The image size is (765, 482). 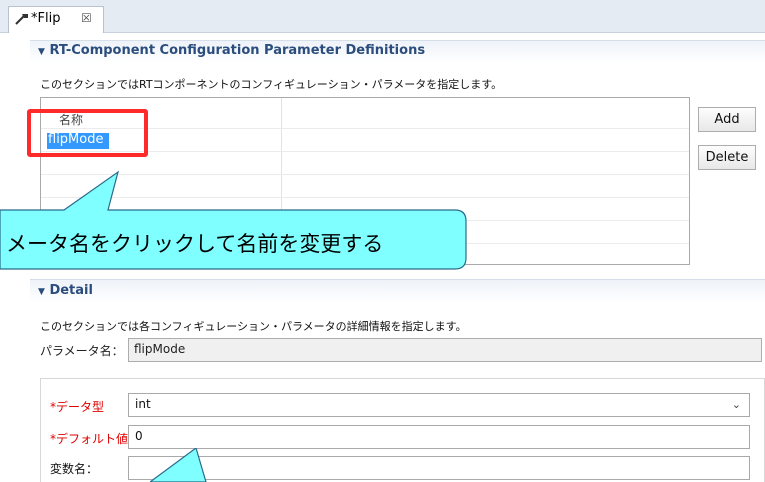 I want to click on callout-pointer, so click(x=178, y=465).